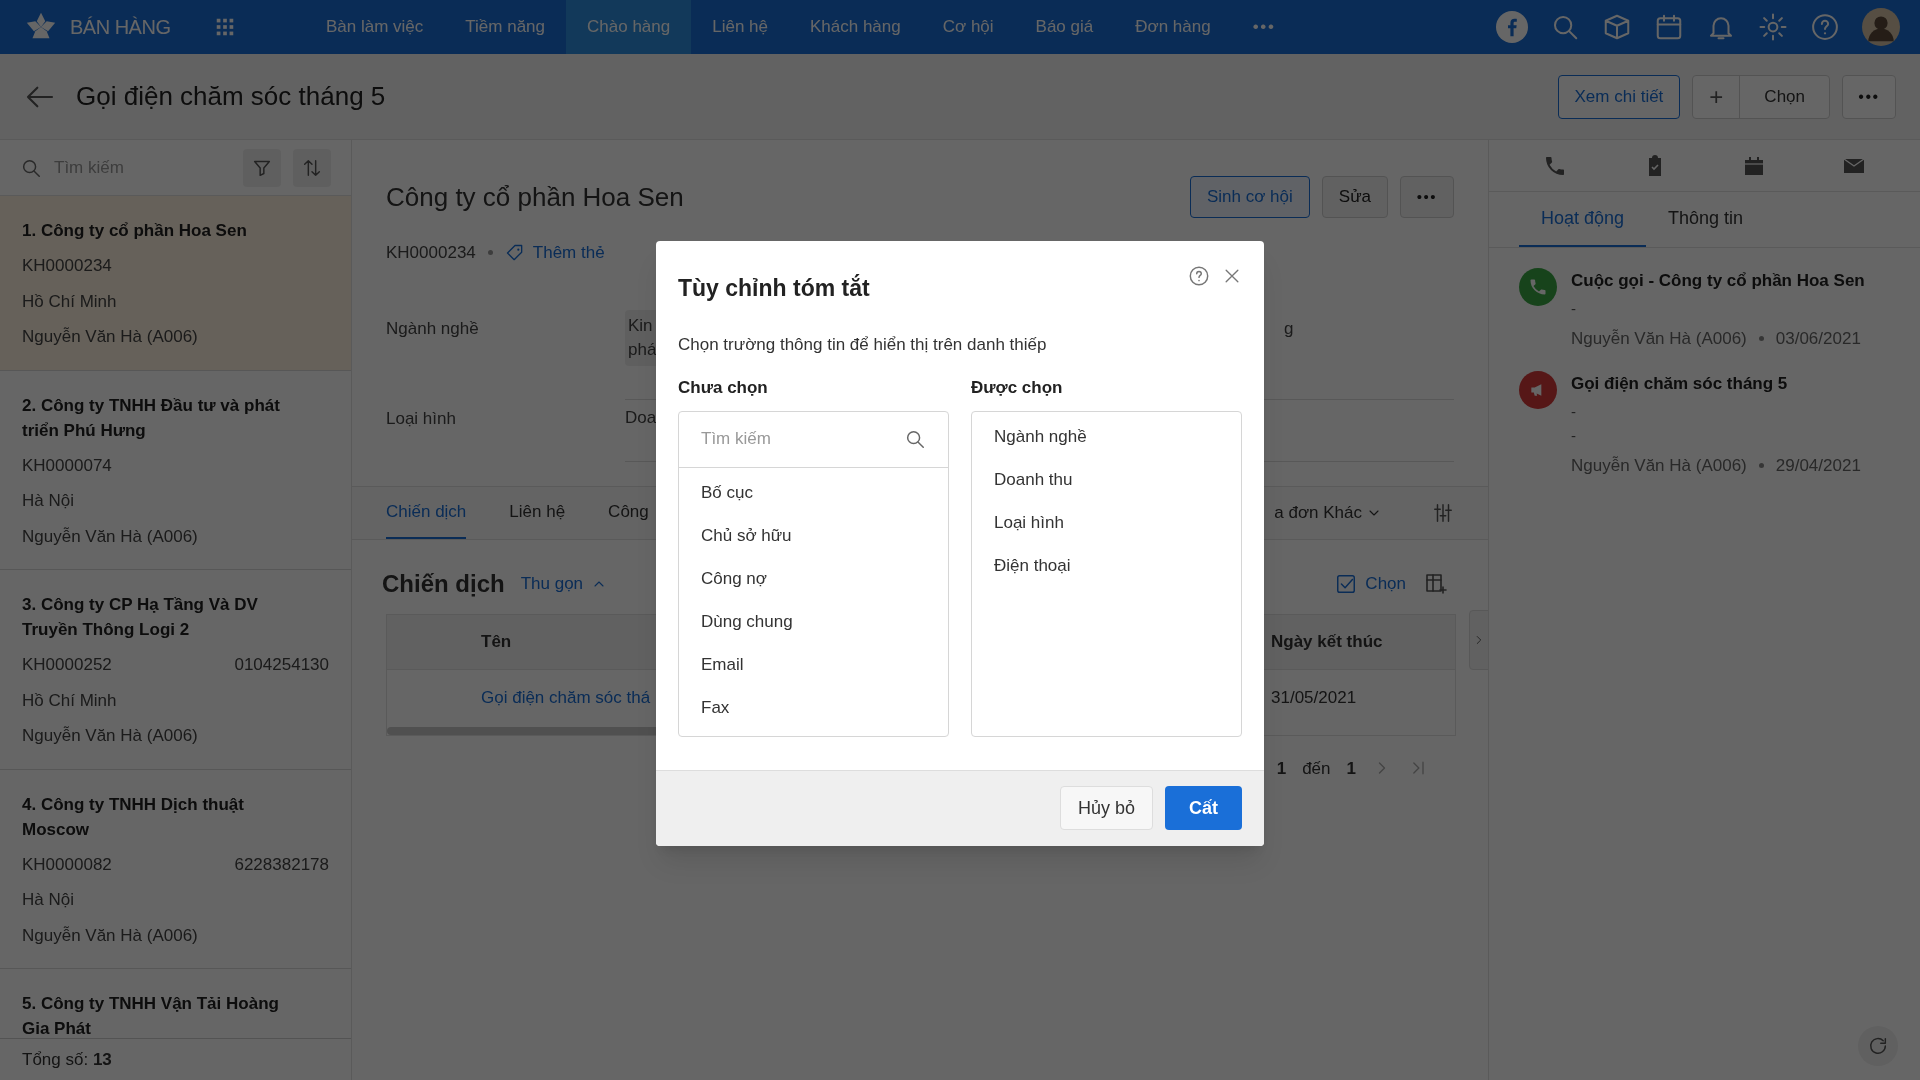 This screenshot has width=1920, height=1080. Describe the element at coordinates (135, 231) in the screenshot. I see `customer-name: 1. Công ty cổ phần Hoa Sen` at that location.